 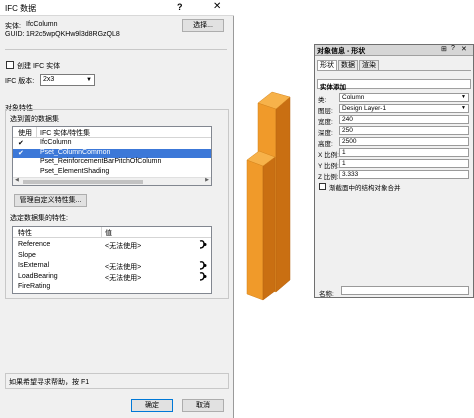 What do you see at coordinates (49, 79) in the screenshot?
I see `ifc-version-value: 2x3` at bounding box center [49, 79].